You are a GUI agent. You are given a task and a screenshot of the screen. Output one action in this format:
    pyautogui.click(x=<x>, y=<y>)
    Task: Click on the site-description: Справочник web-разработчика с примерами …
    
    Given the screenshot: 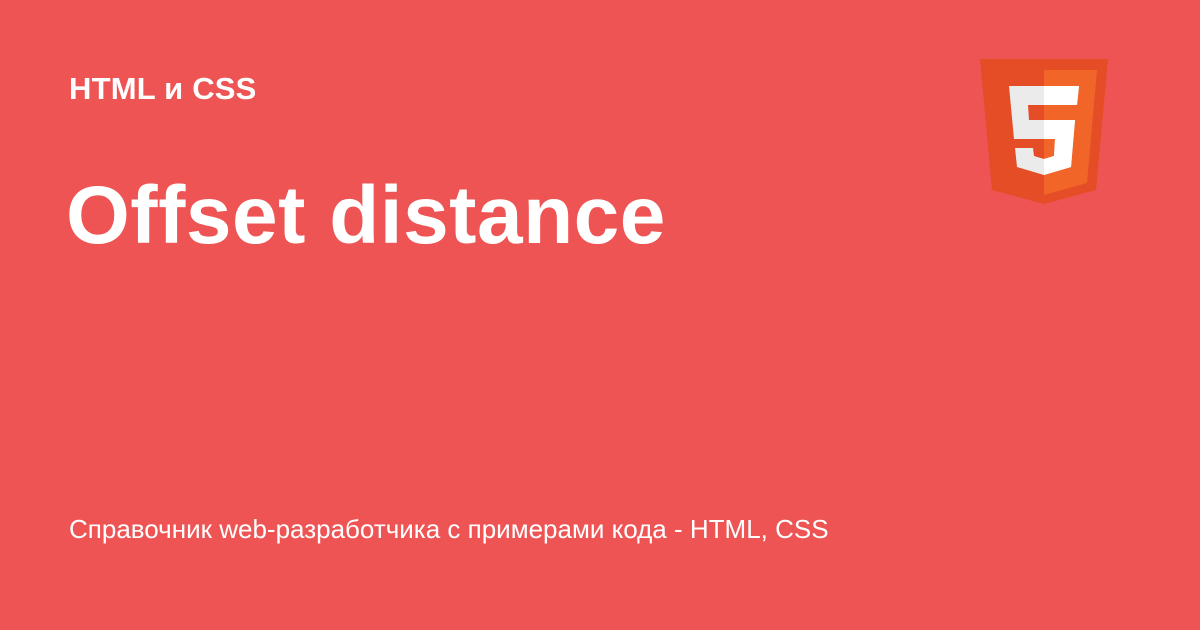 What is the action you would take?
    pyautogui.click(x=449, y=529)
    